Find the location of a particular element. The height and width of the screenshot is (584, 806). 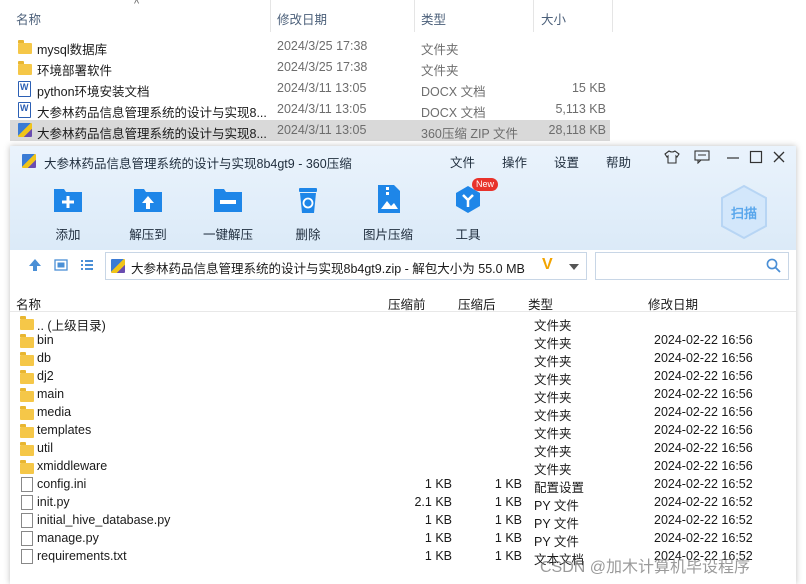

zip-file-row: config.ini 1 KB 1 KB 配置设置 2024-02-22 16:52 is located at coordinates (403, 485).